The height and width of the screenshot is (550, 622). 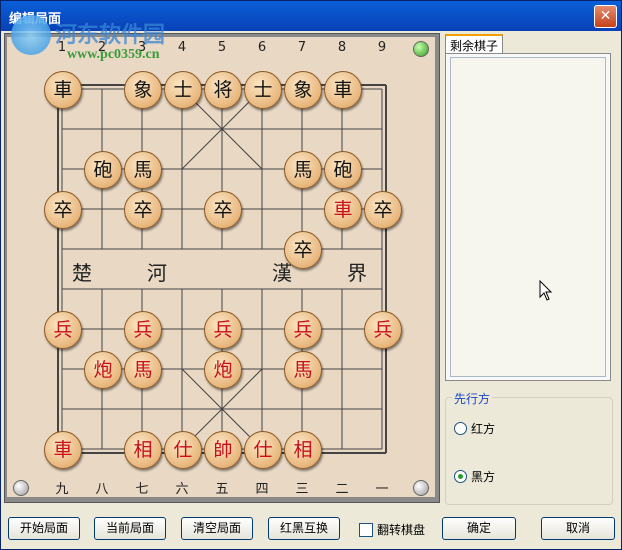 I want to click on watermark-logo-icon, so click(x=31, y=35).